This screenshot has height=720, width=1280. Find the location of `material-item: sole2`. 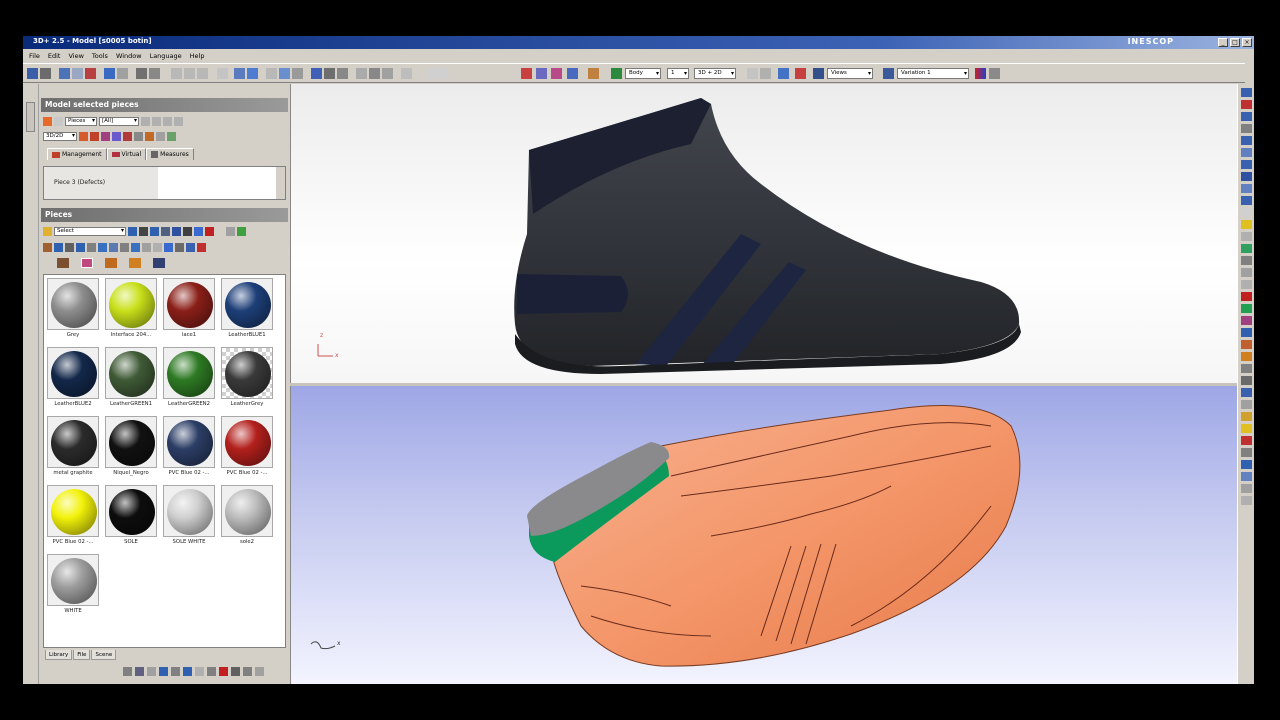

material-item: sole2 is located at coordinates (247, 518).